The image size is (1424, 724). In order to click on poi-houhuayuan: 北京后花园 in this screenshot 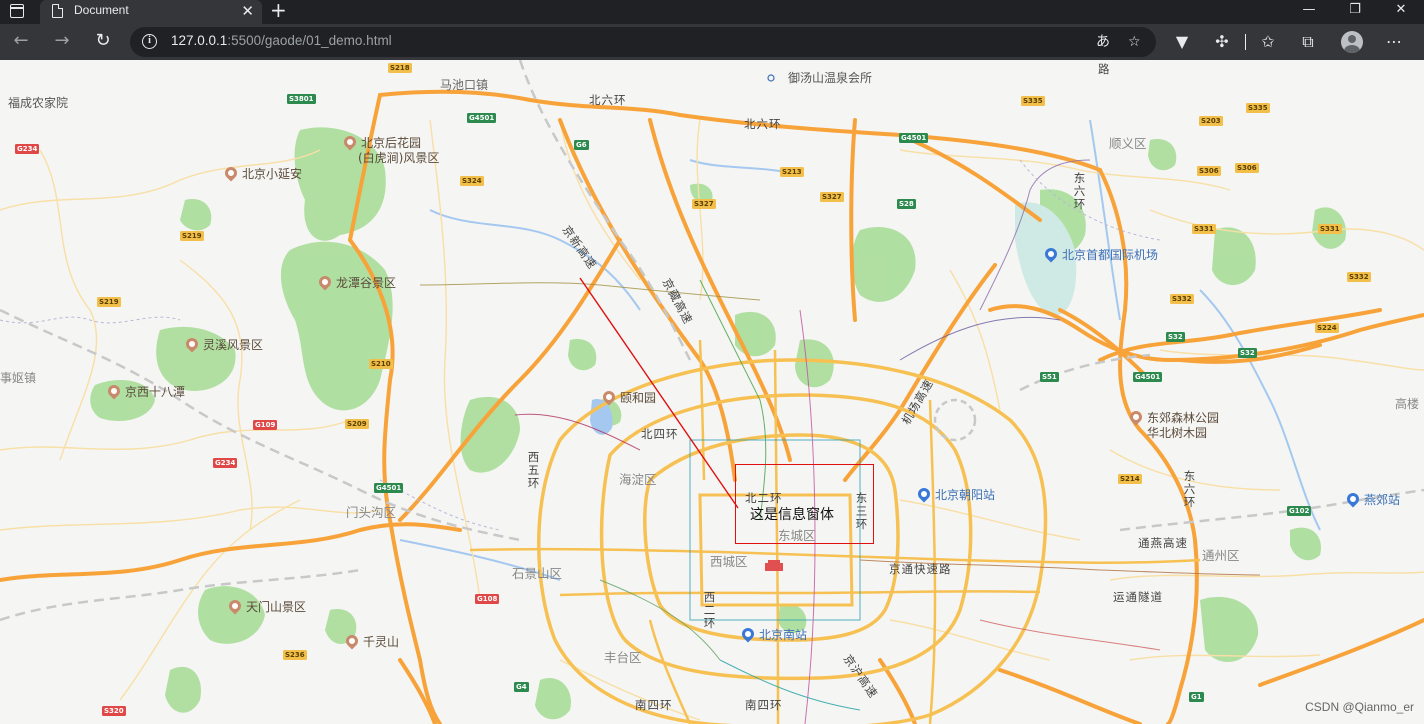, I will do `click(381, 142)`.